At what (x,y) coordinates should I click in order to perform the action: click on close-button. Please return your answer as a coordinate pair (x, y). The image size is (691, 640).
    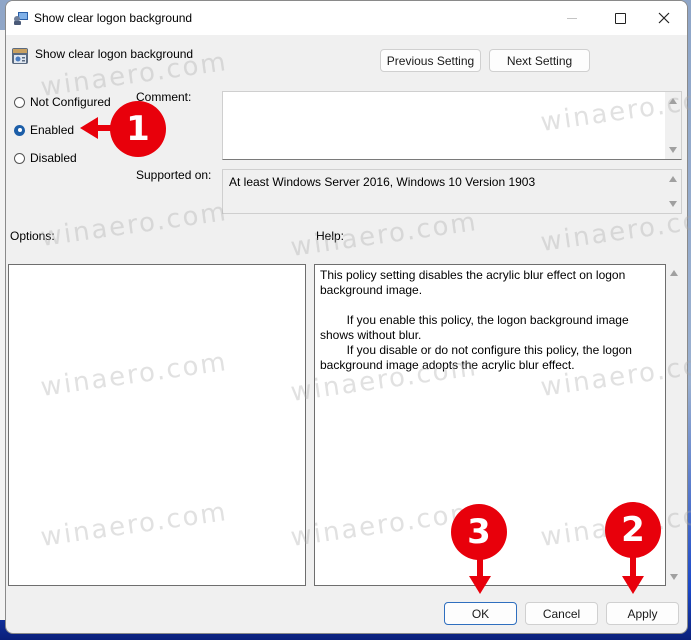
    Looking at the image, I should click on (664, 18).